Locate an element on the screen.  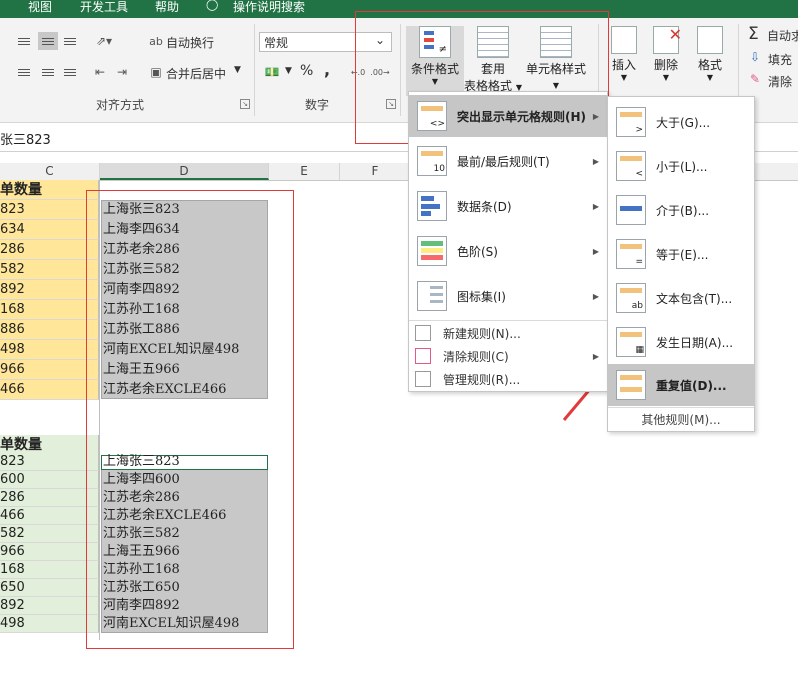
cell-c-value: 600 is located at coordinates (49, 480).